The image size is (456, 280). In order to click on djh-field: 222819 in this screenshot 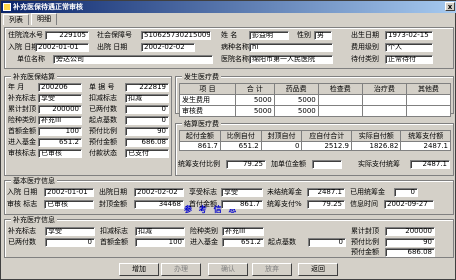, I will do `click(147, 87)`.